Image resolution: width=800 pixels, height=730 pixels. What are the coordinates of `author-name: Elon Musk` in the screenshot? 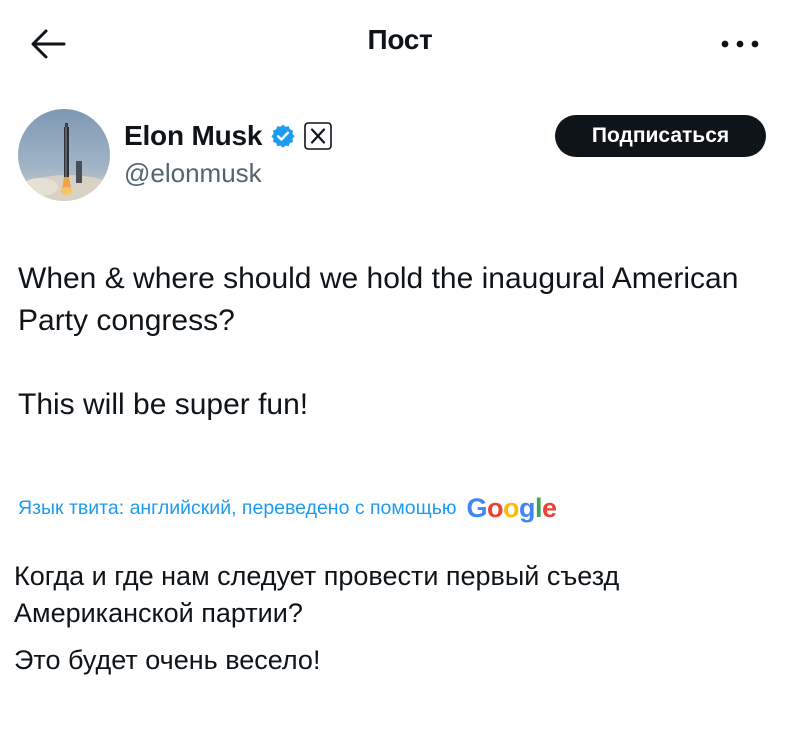 It's located at (193, 136).